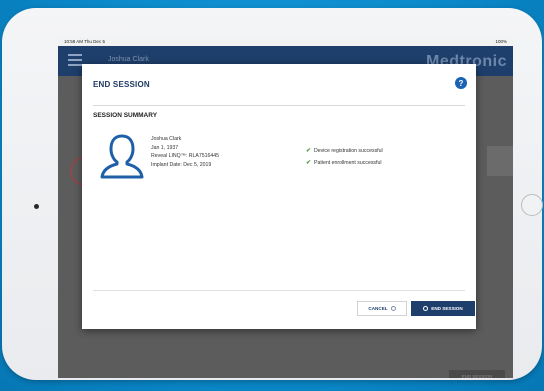  I want to click on status-time: 10:58 AM Thu Dec 5, so click(84, 41).